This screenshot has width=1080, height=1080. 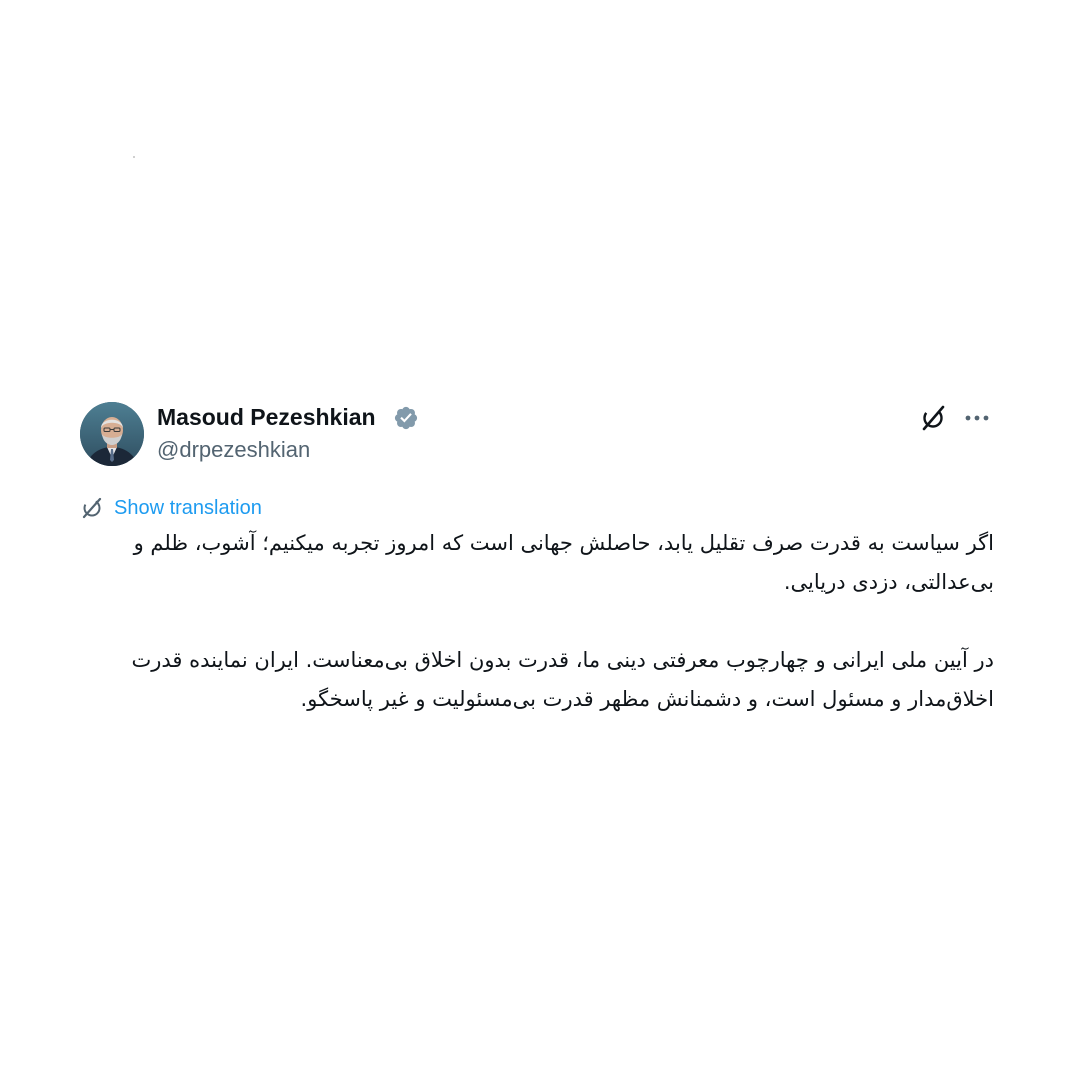 What do you see at coordinates (92, 508) in the screenshot?
I see `translate-icon` at bounding box center [92, 508].